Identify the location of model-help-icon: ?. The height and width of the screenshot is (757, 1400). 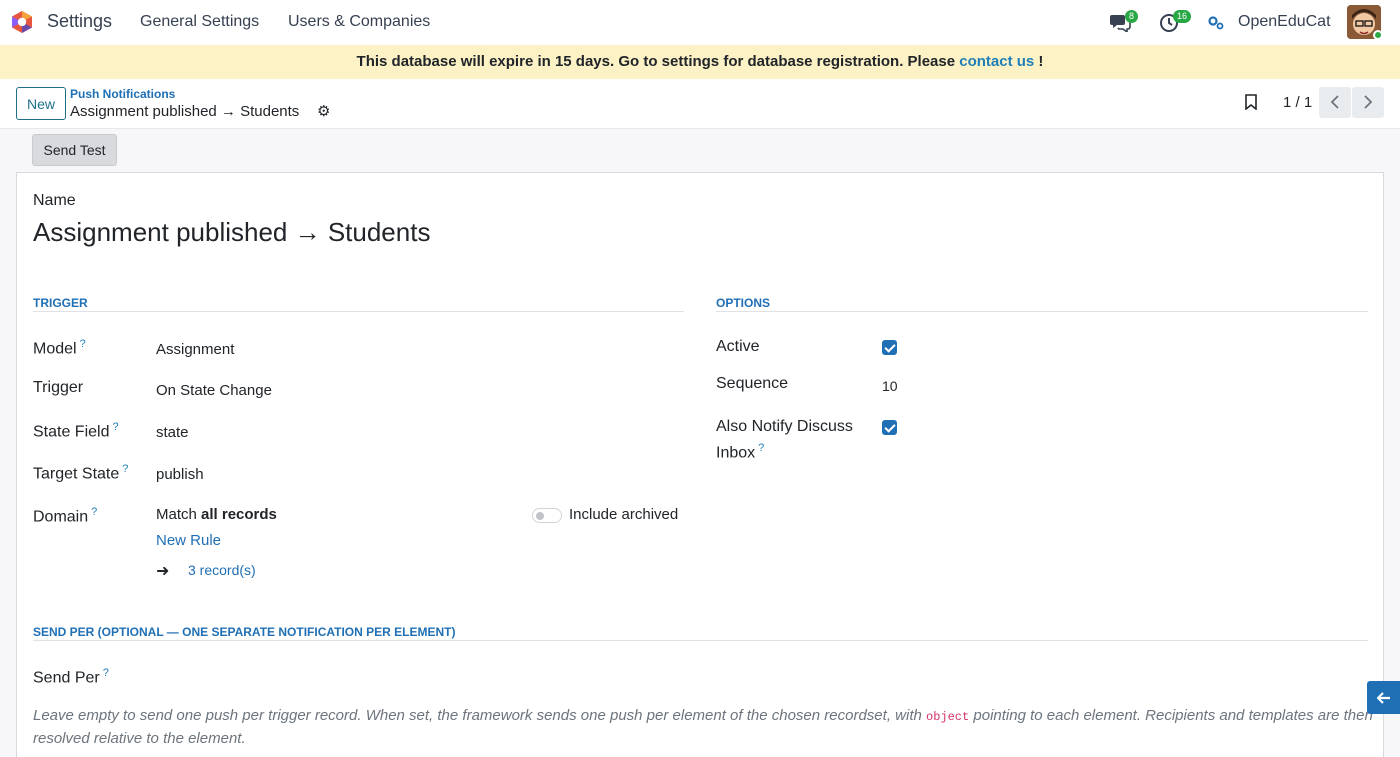
(83, 344).